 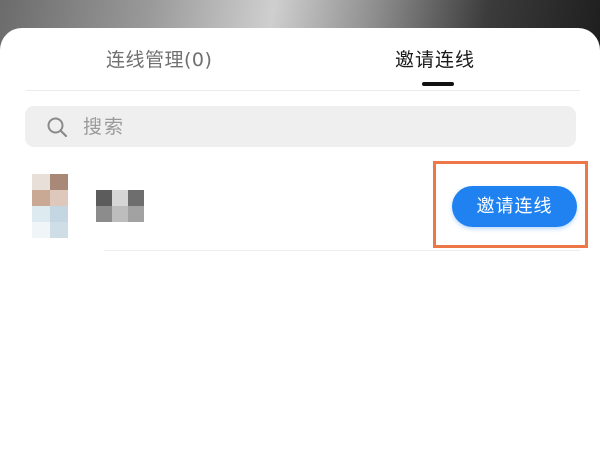 I want to click on tab-bar: 连线管理(0) 邀请连线, so click(x=300, y=58).